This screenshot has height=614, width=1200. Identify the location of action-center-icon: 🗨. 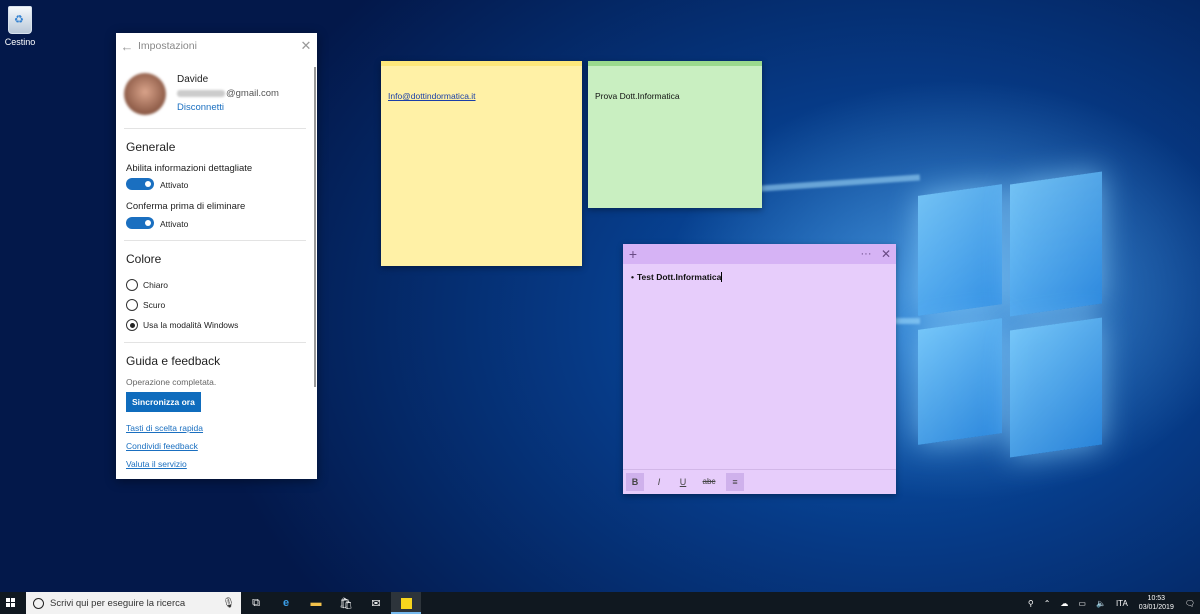
(1190, 603).